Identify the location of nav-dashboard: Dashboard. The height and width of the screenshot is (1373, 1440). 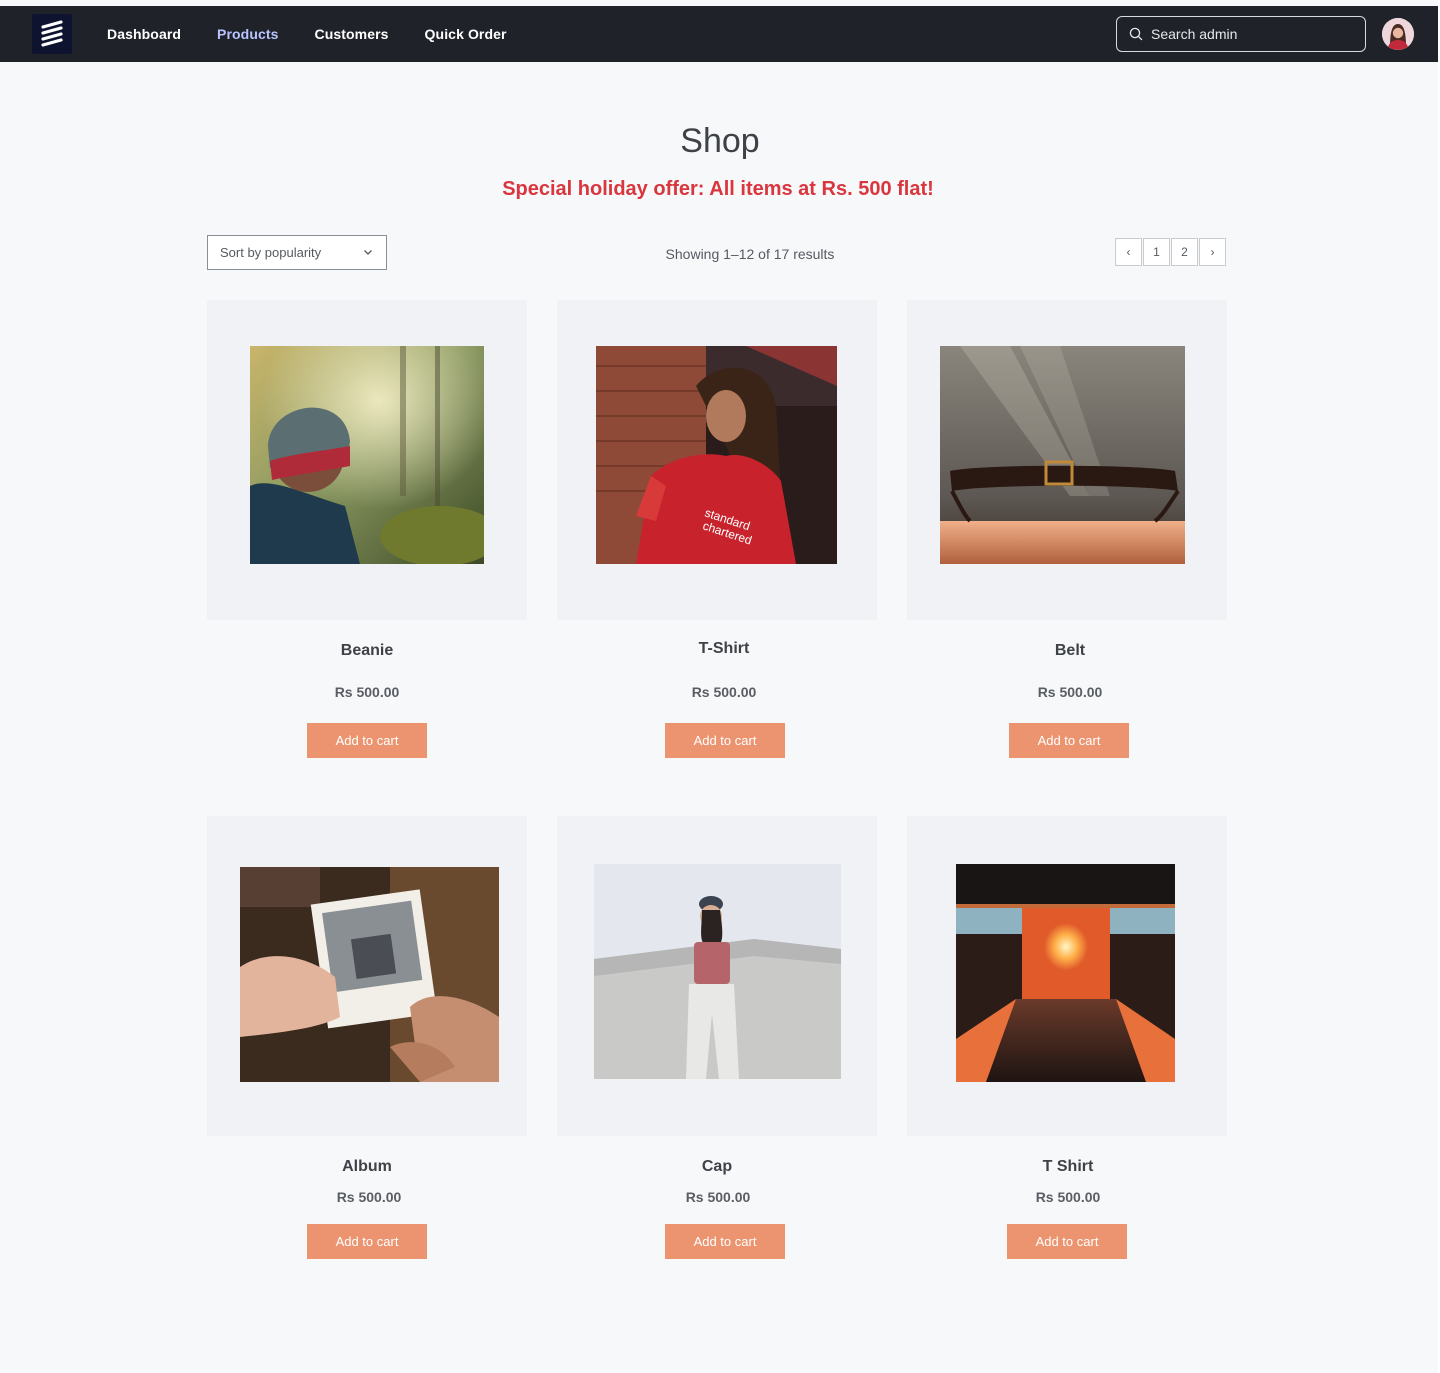
(144, 34).